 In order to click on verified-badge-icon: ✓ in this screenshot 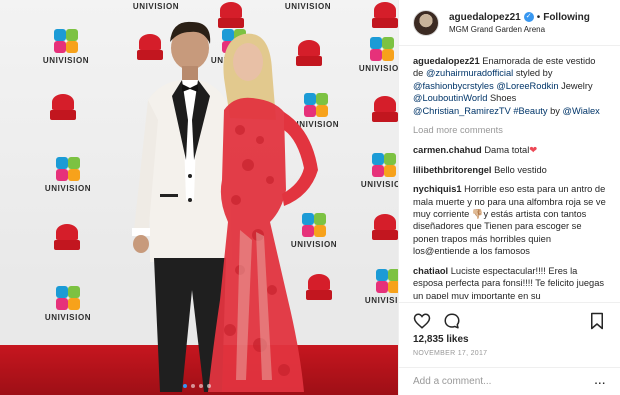, I will do `click(528, 17)`.